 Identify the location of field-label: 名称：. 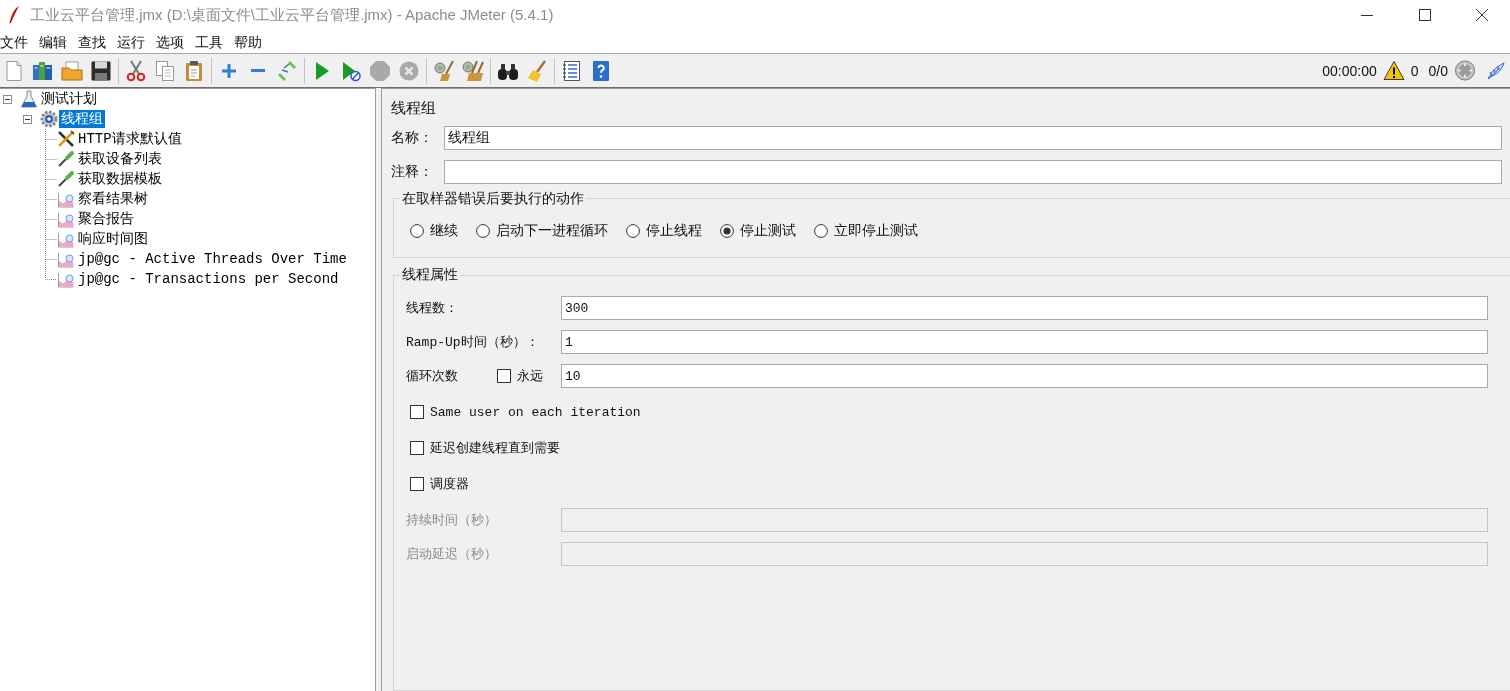
(412, 138).